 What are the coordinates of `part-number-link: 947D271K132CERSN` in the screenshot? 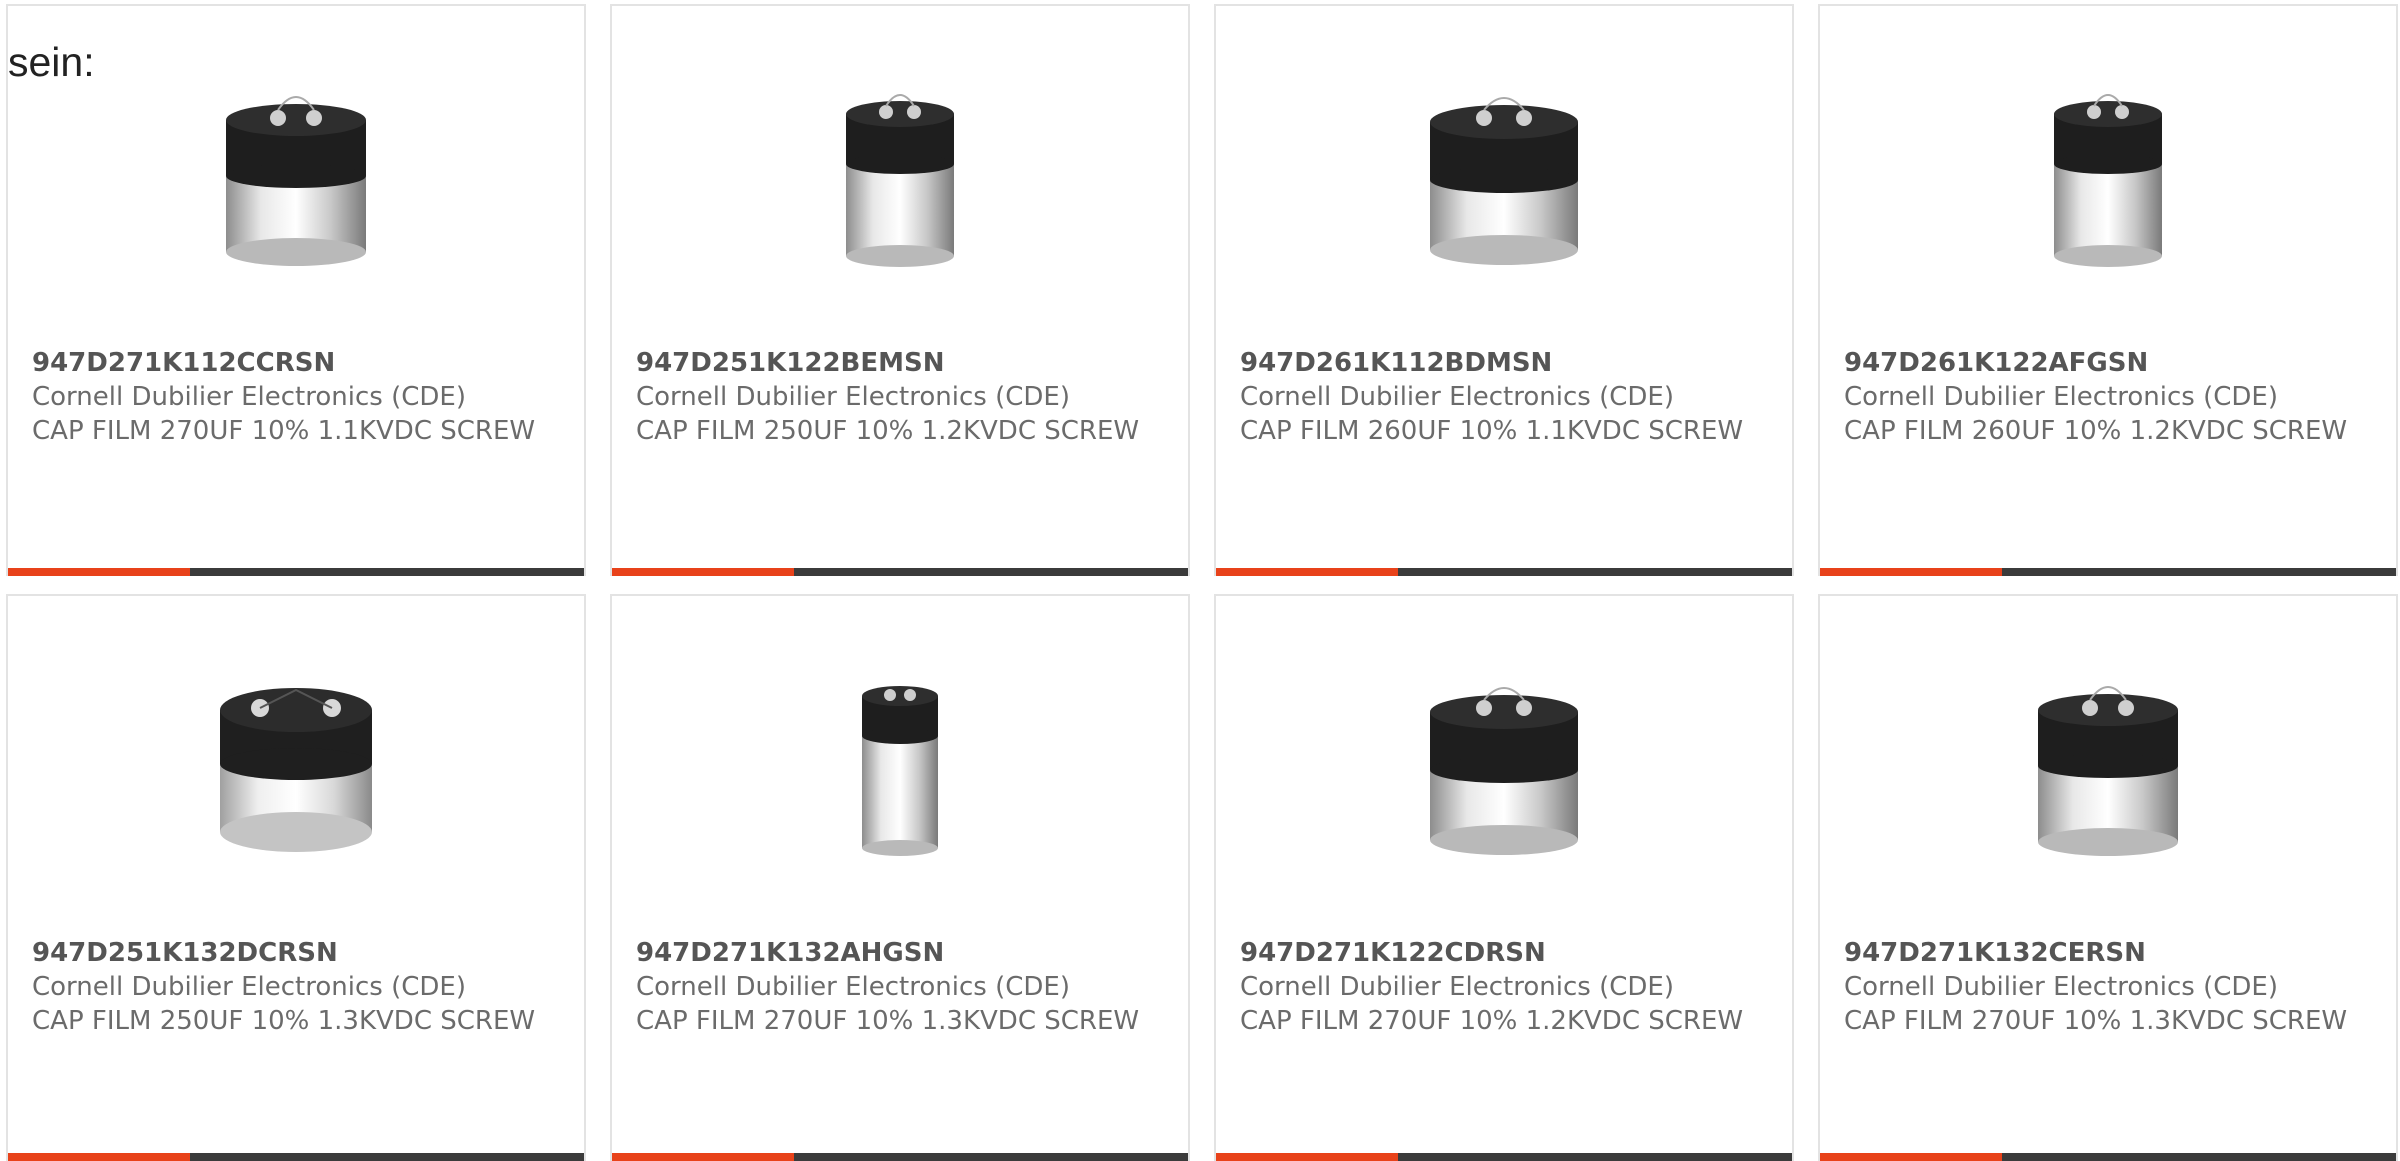 It's located at (2114, 953).